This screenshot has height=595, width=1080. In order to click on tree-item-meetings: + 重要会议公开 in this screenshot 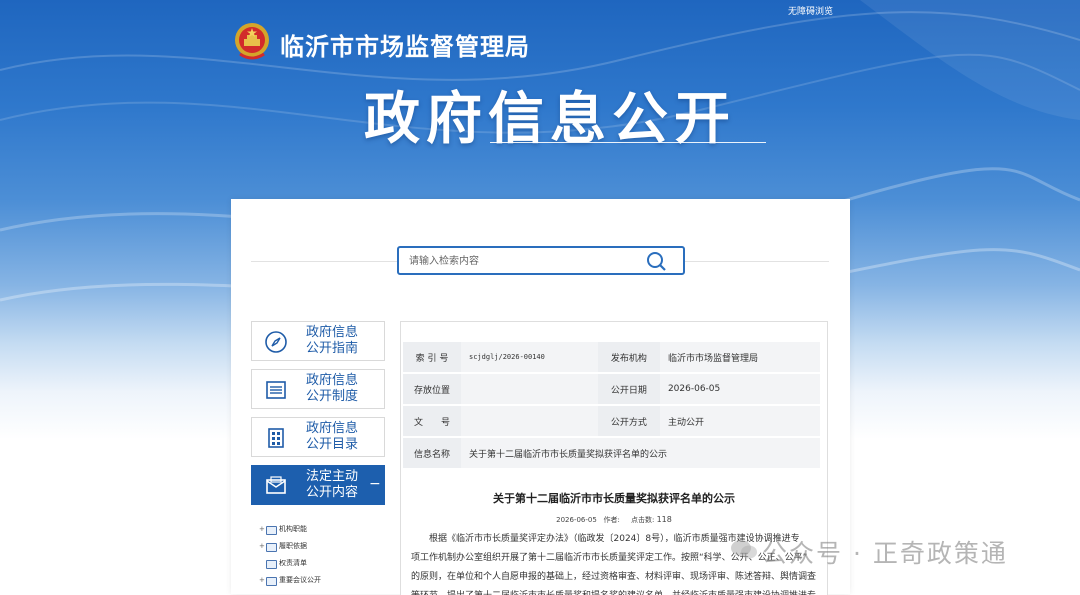, I will do `click(290, 580)`.